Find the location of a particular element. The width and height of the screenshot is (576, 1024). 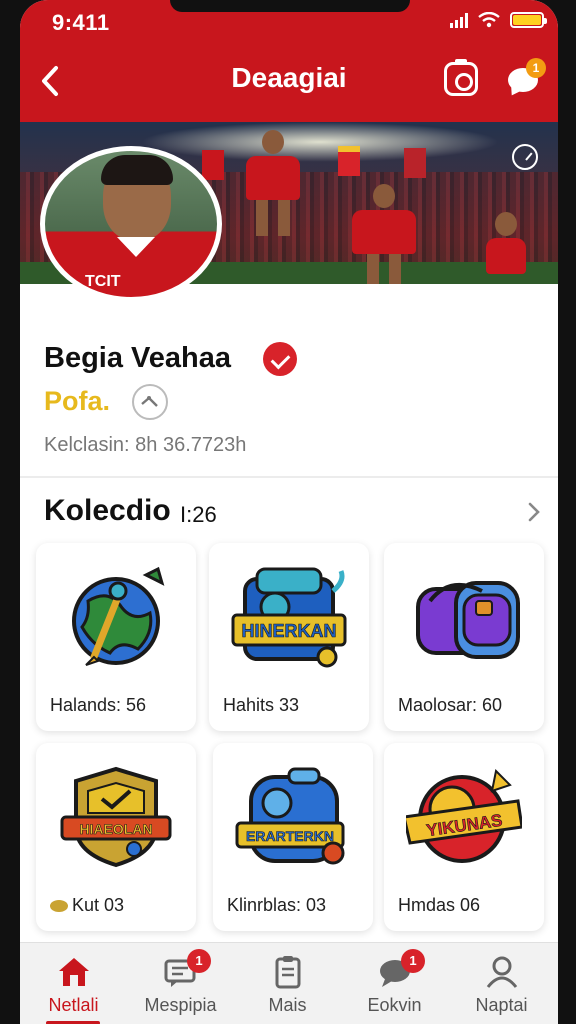

home-icon is located at coordinates (74, 972).